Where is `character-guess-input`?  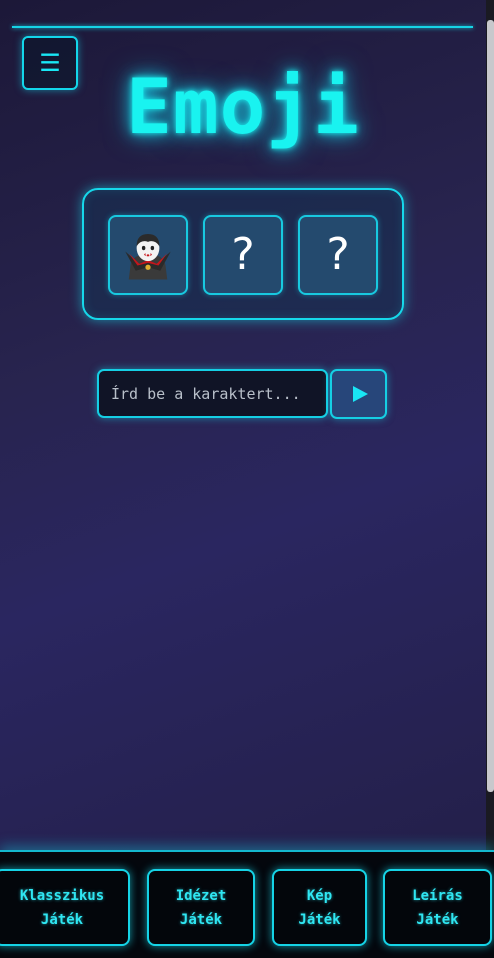
character-guess-input is located at coordinates (212, 393).